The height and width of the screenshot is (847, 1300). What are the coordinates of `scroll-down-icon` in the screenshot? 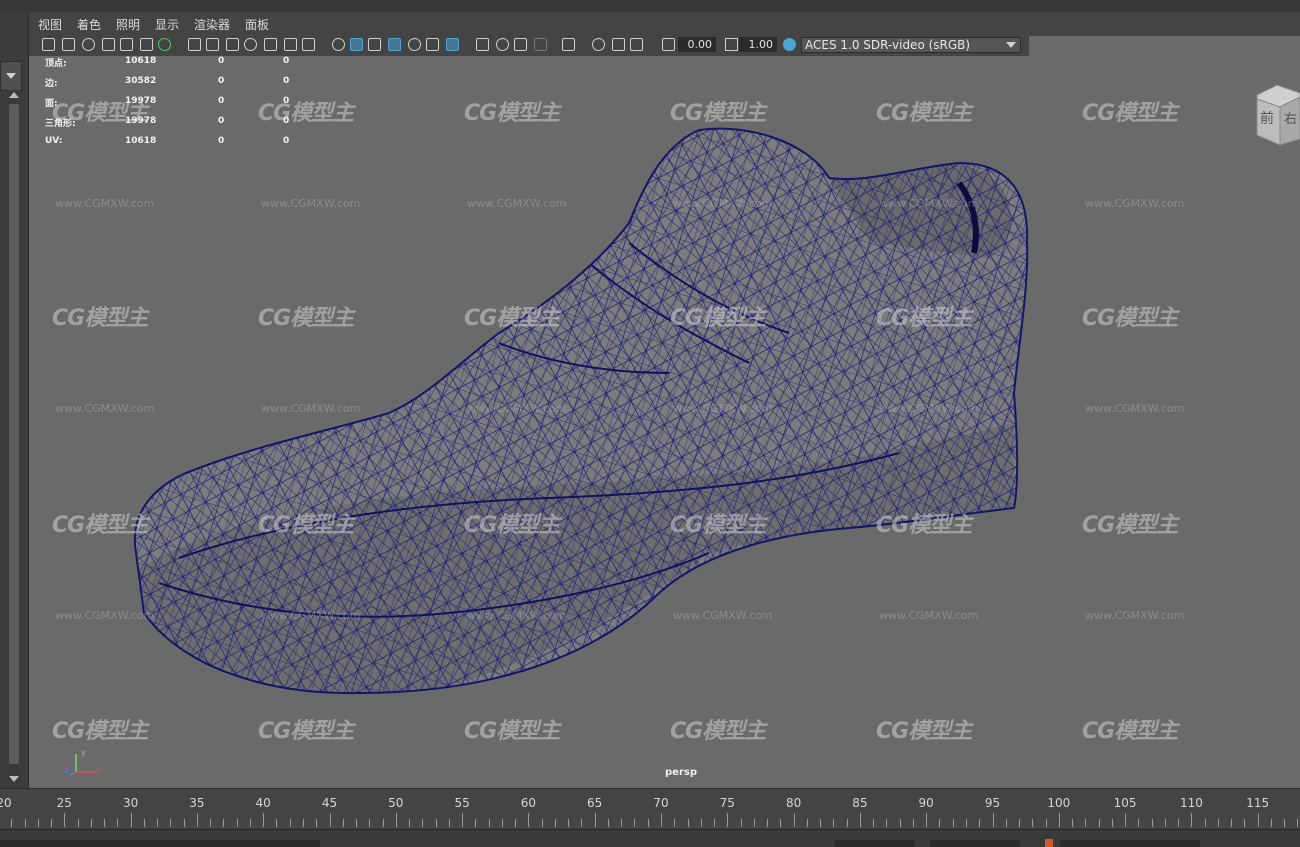 It's located at (14, 779).